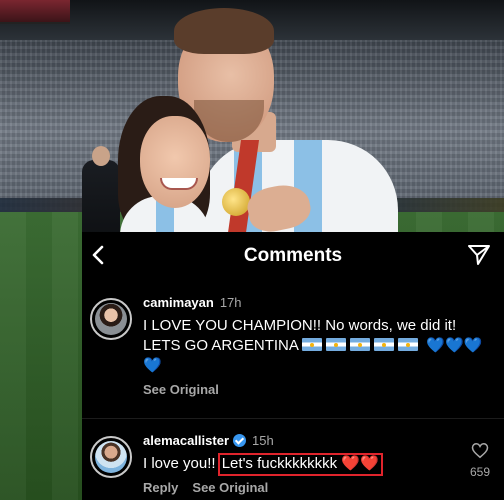  I want to click on highlighted-text: Let's fuckkkkkkkk, so click(279, 463).